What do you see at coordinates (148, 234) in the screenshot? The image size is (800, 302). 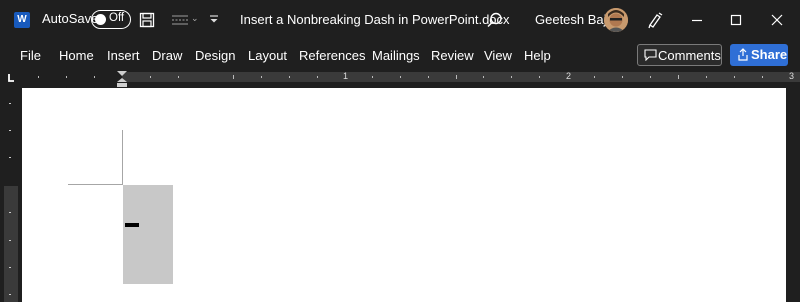 I see `text-selection` at bounding box center [148, 234].